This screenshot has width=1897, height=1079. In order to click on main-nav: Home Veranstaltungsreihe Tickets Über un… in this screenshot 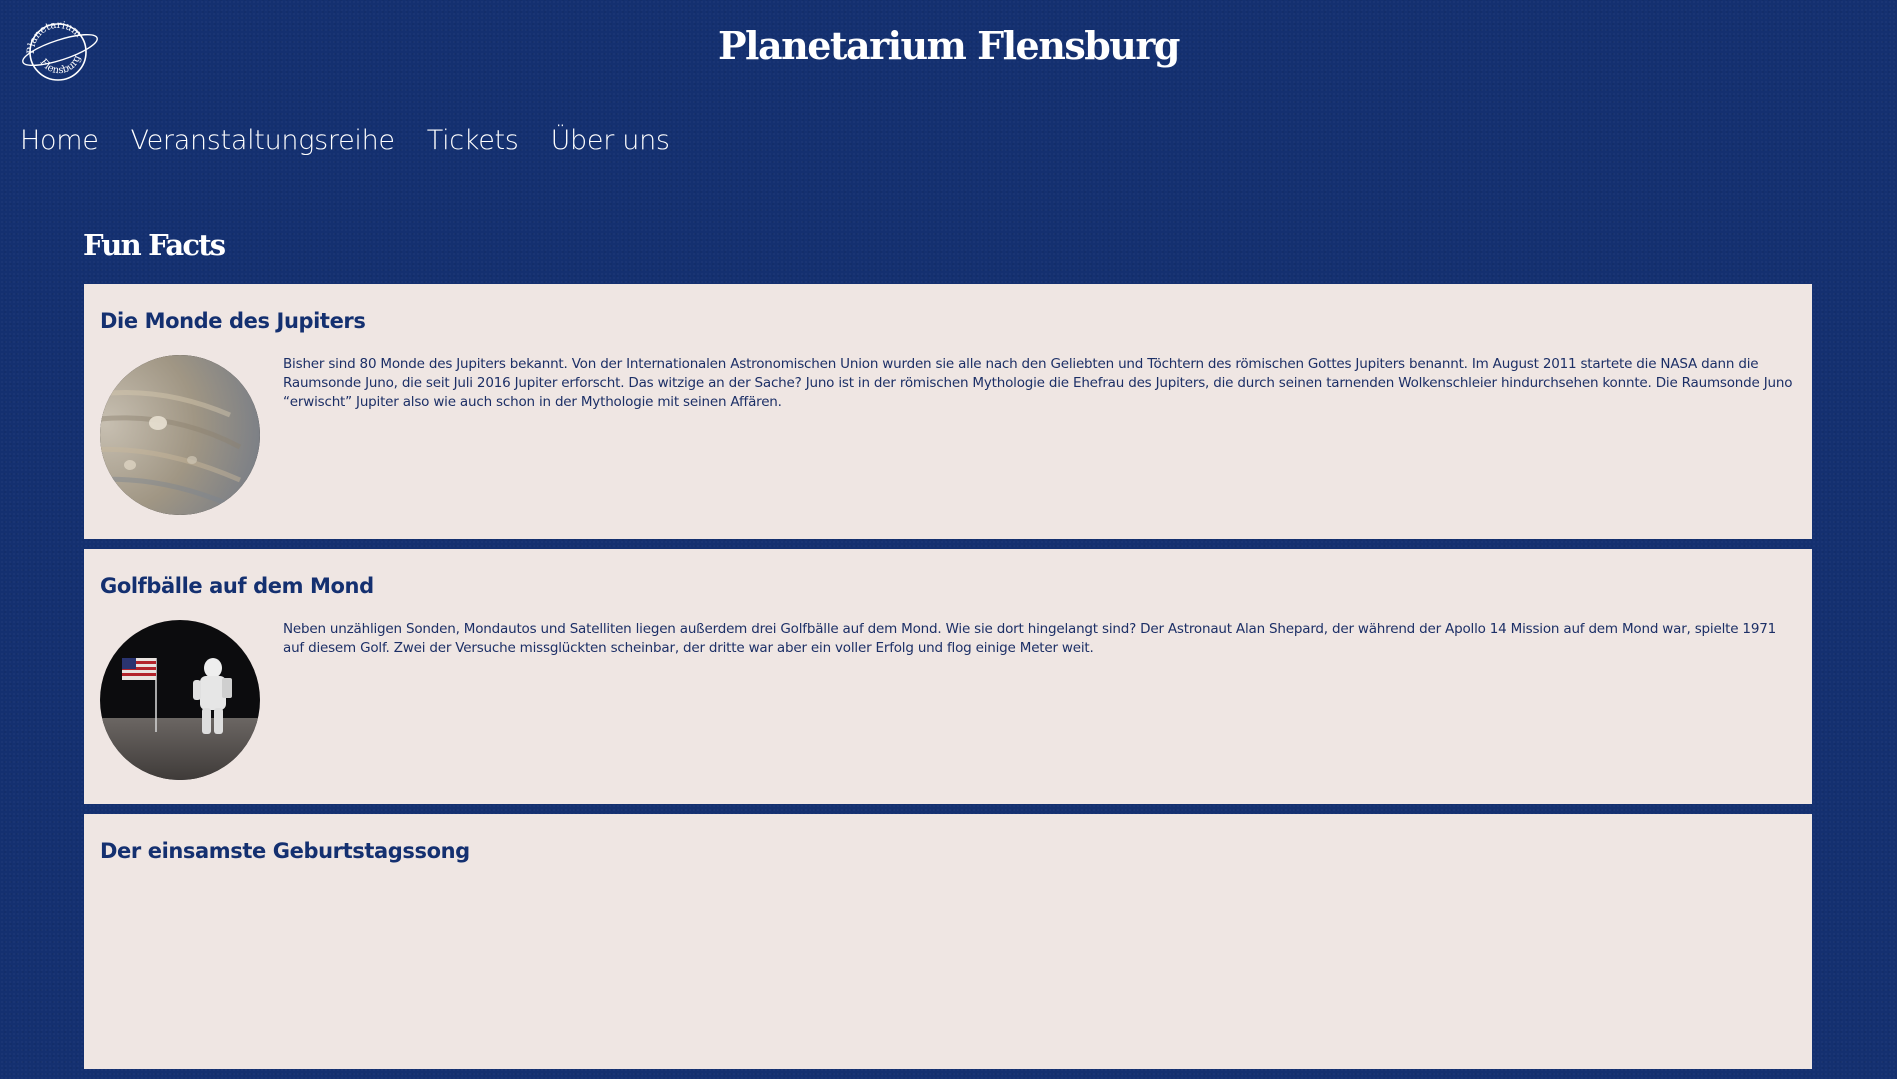, I will do `click(345, 141)`.